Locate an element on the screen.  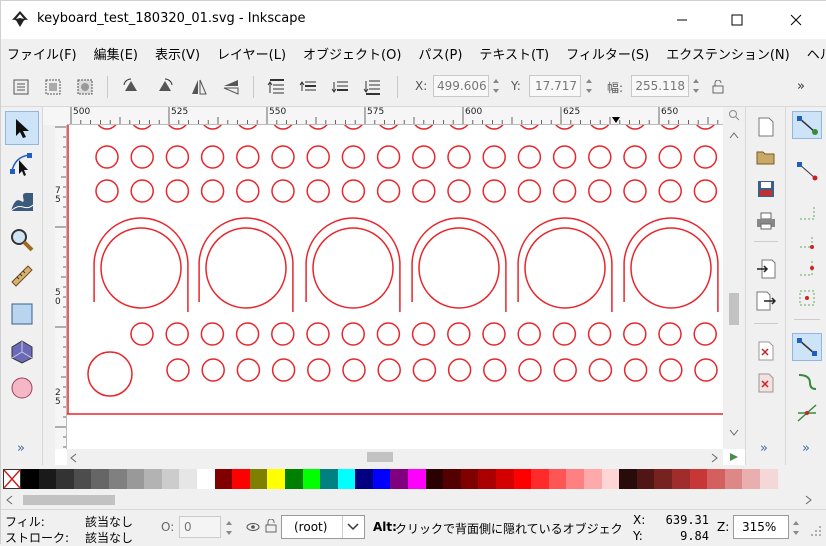
snap-overflow-button: » is located at coordinates (806, 448).